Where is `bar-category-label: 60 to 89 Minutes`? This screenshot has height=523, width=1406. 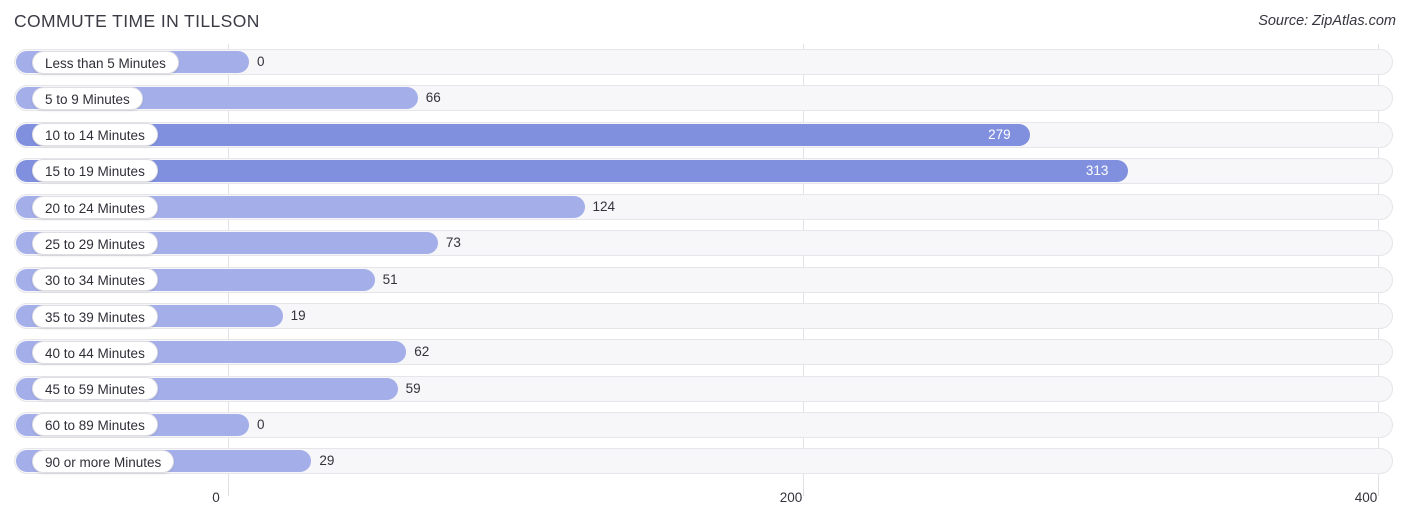
bar-category-label: 60 to 89 Minutes is located at coordinates (95, 425).